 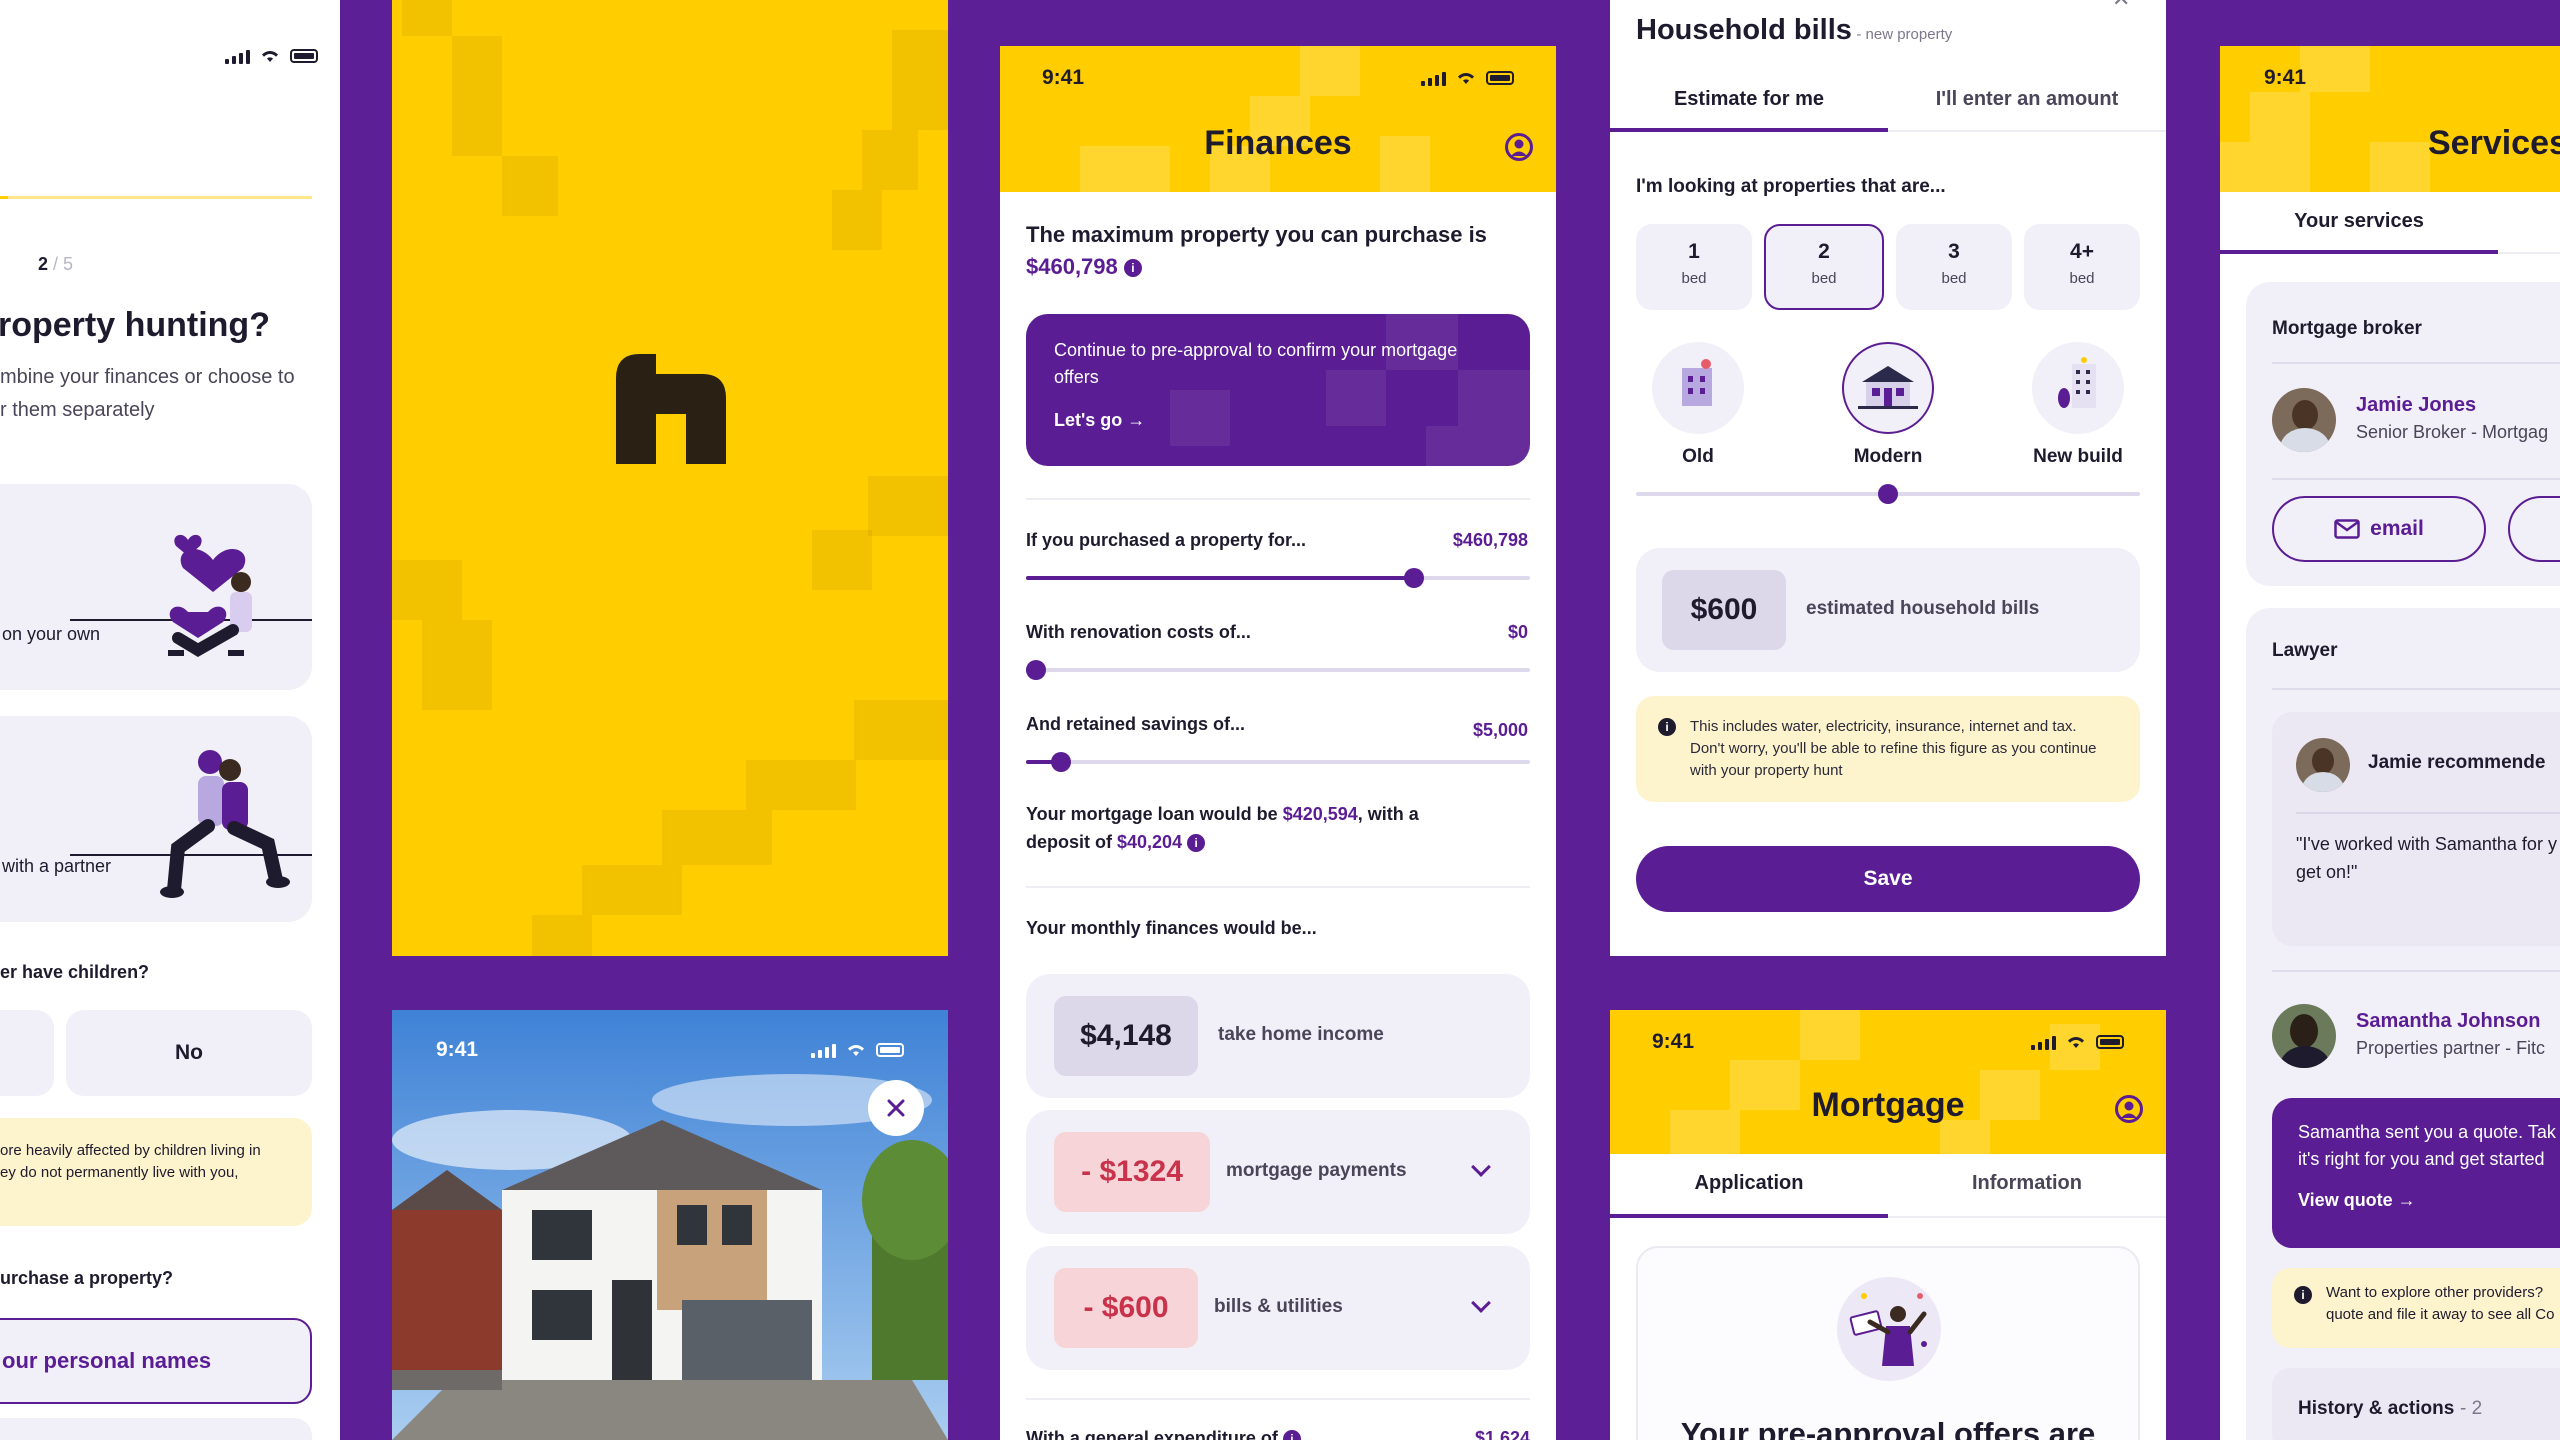 I want to click on expenditure-row: With a general expenditure of i $1,624, so click(x=1278, y=1434).